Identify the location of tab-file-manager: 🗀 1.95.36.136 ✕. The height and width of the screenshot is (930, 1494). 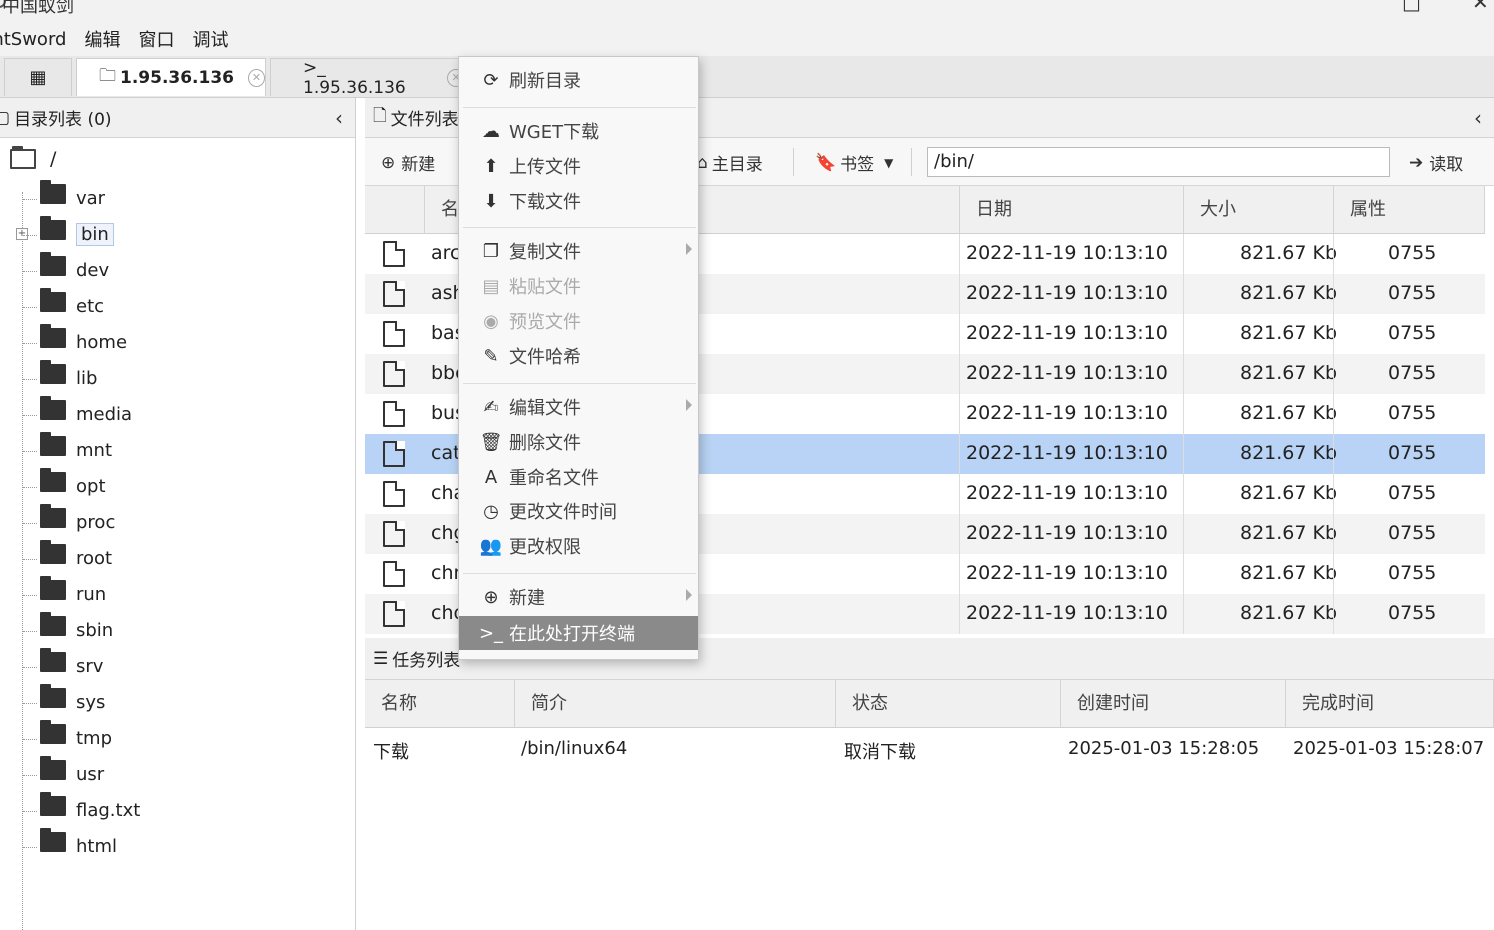
(171, 77).